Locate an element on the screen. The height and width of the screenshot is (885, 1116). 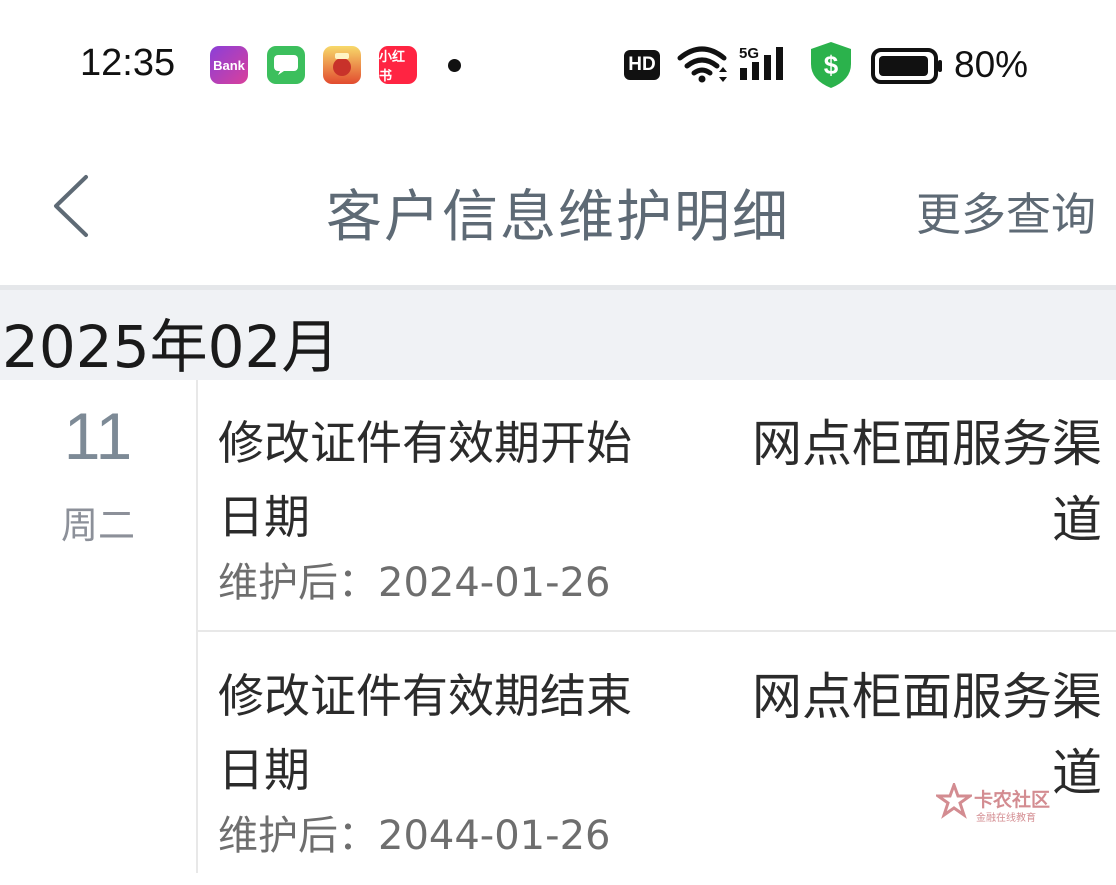
record-after: 维护后：2024-01-26 is located at coordinates (414, 579).